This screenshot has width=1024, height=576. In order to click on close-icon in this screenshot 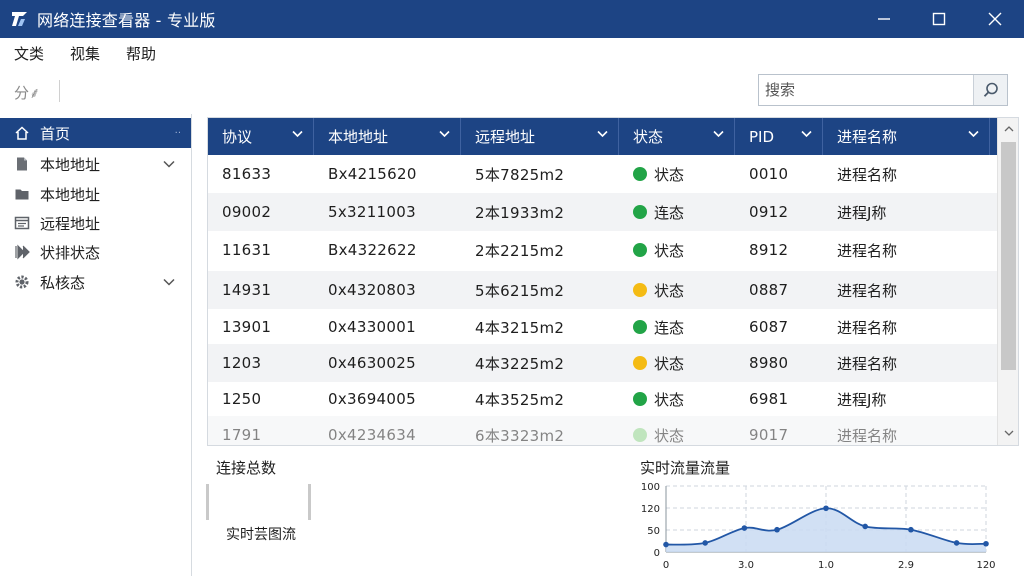, I will do `click(995, 19)`.